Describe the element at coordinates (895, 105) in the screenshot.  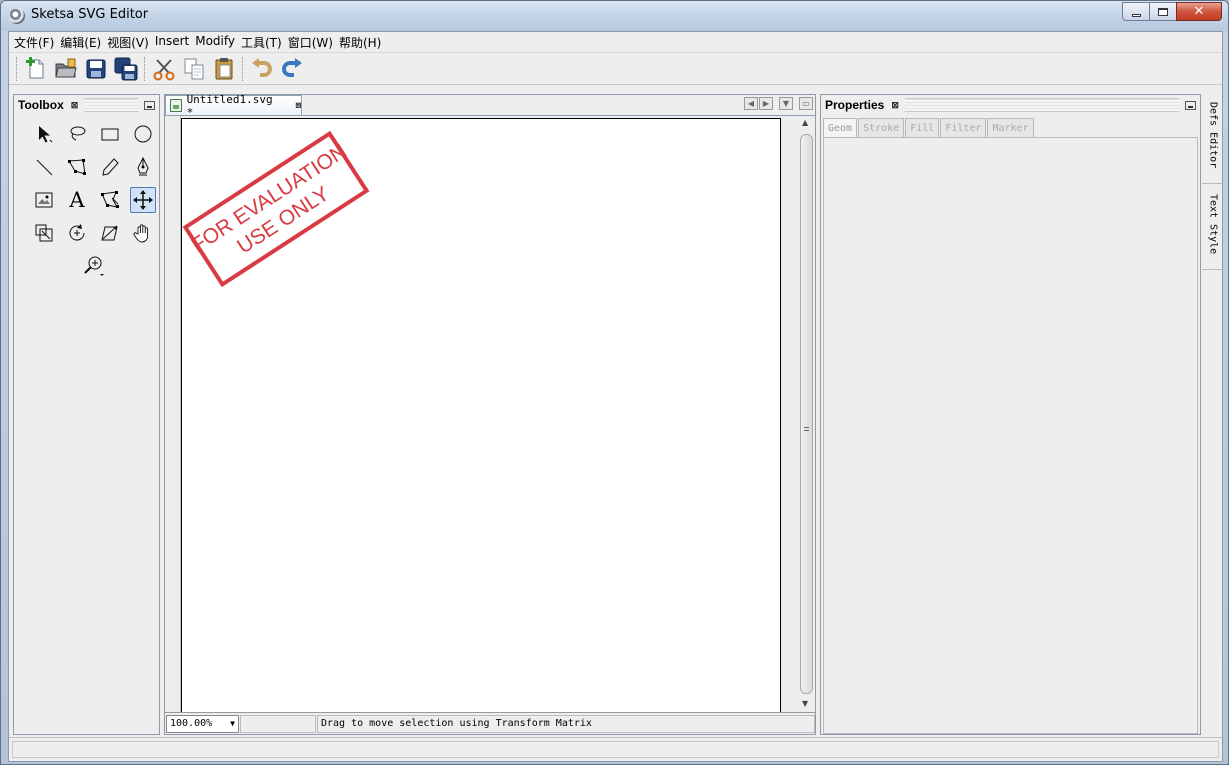
I see `properties-close-icon: ⊠` at that location.